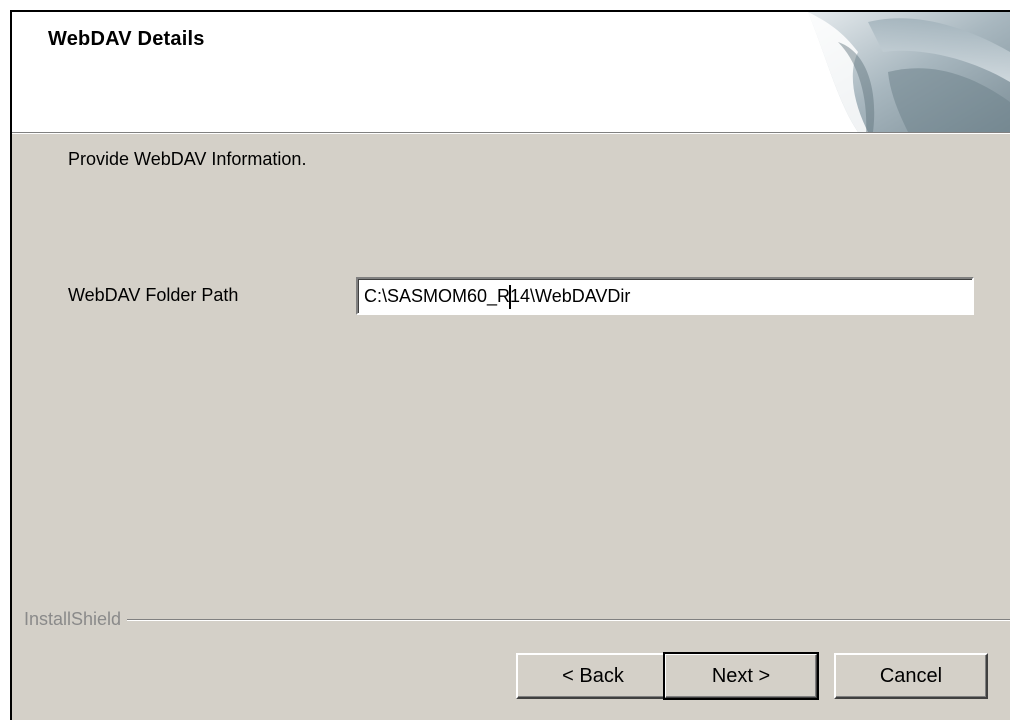 This screenshot has width=1010, height=720. What do you see at coordinates (510, 297) in the screenshot?
I see `text-caret` at bounding box center [510, 297].